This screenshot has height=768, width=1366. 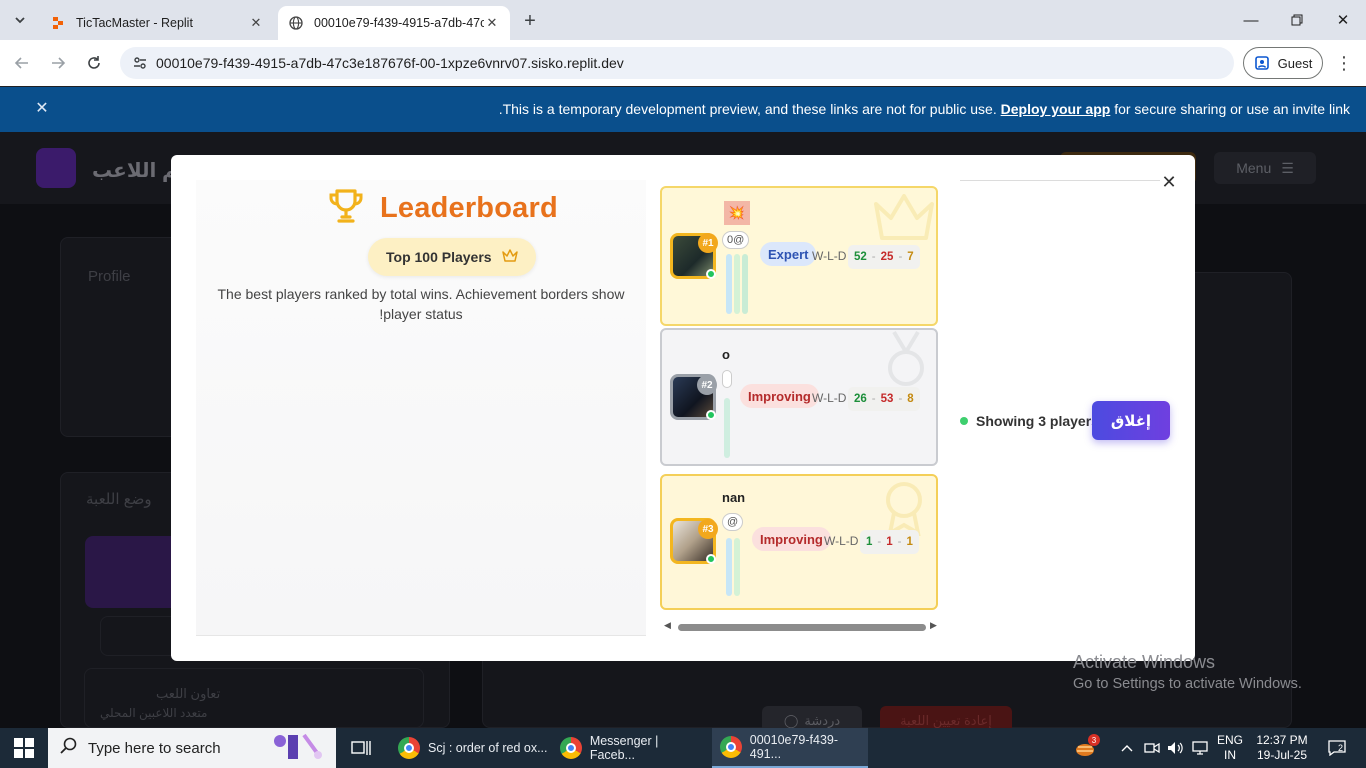 What do you see at coordinates (1282, 740) in the screenshot?
I see `clock-time: 12:37 PM` at bounding box center [1282, 740].